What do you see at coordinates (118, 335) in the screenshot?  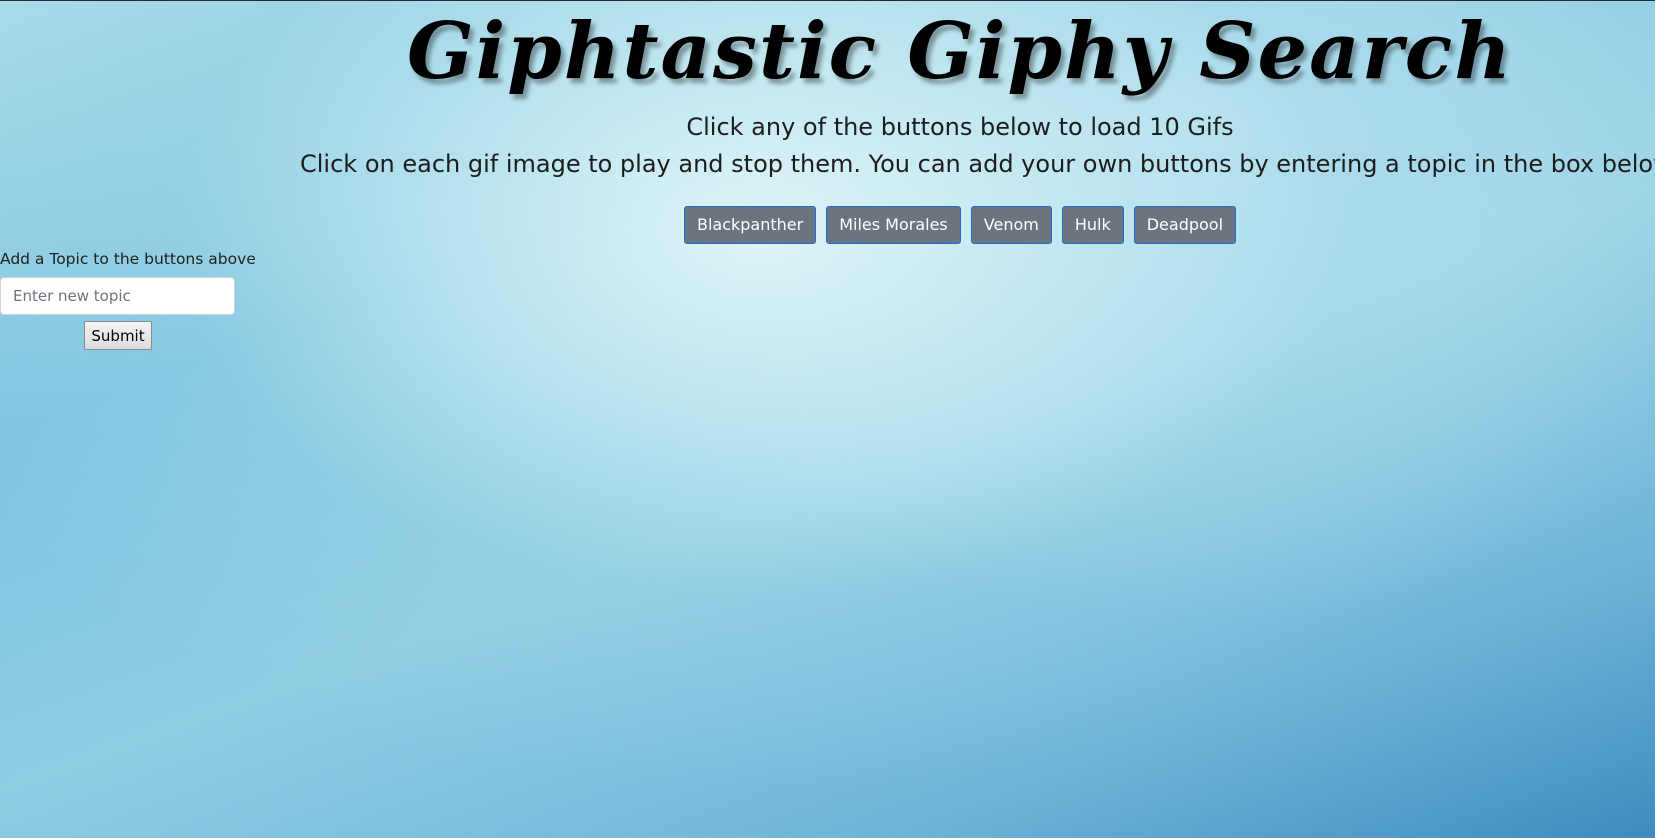 I see `submit-button: Submit` at bounding box center [118, 335].